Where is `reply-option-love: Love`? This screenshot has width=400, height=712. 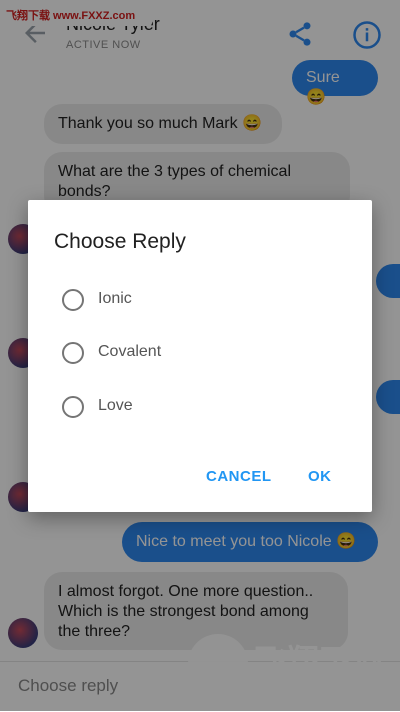
reply-option-love: Love is located at coordinates (199, 407).